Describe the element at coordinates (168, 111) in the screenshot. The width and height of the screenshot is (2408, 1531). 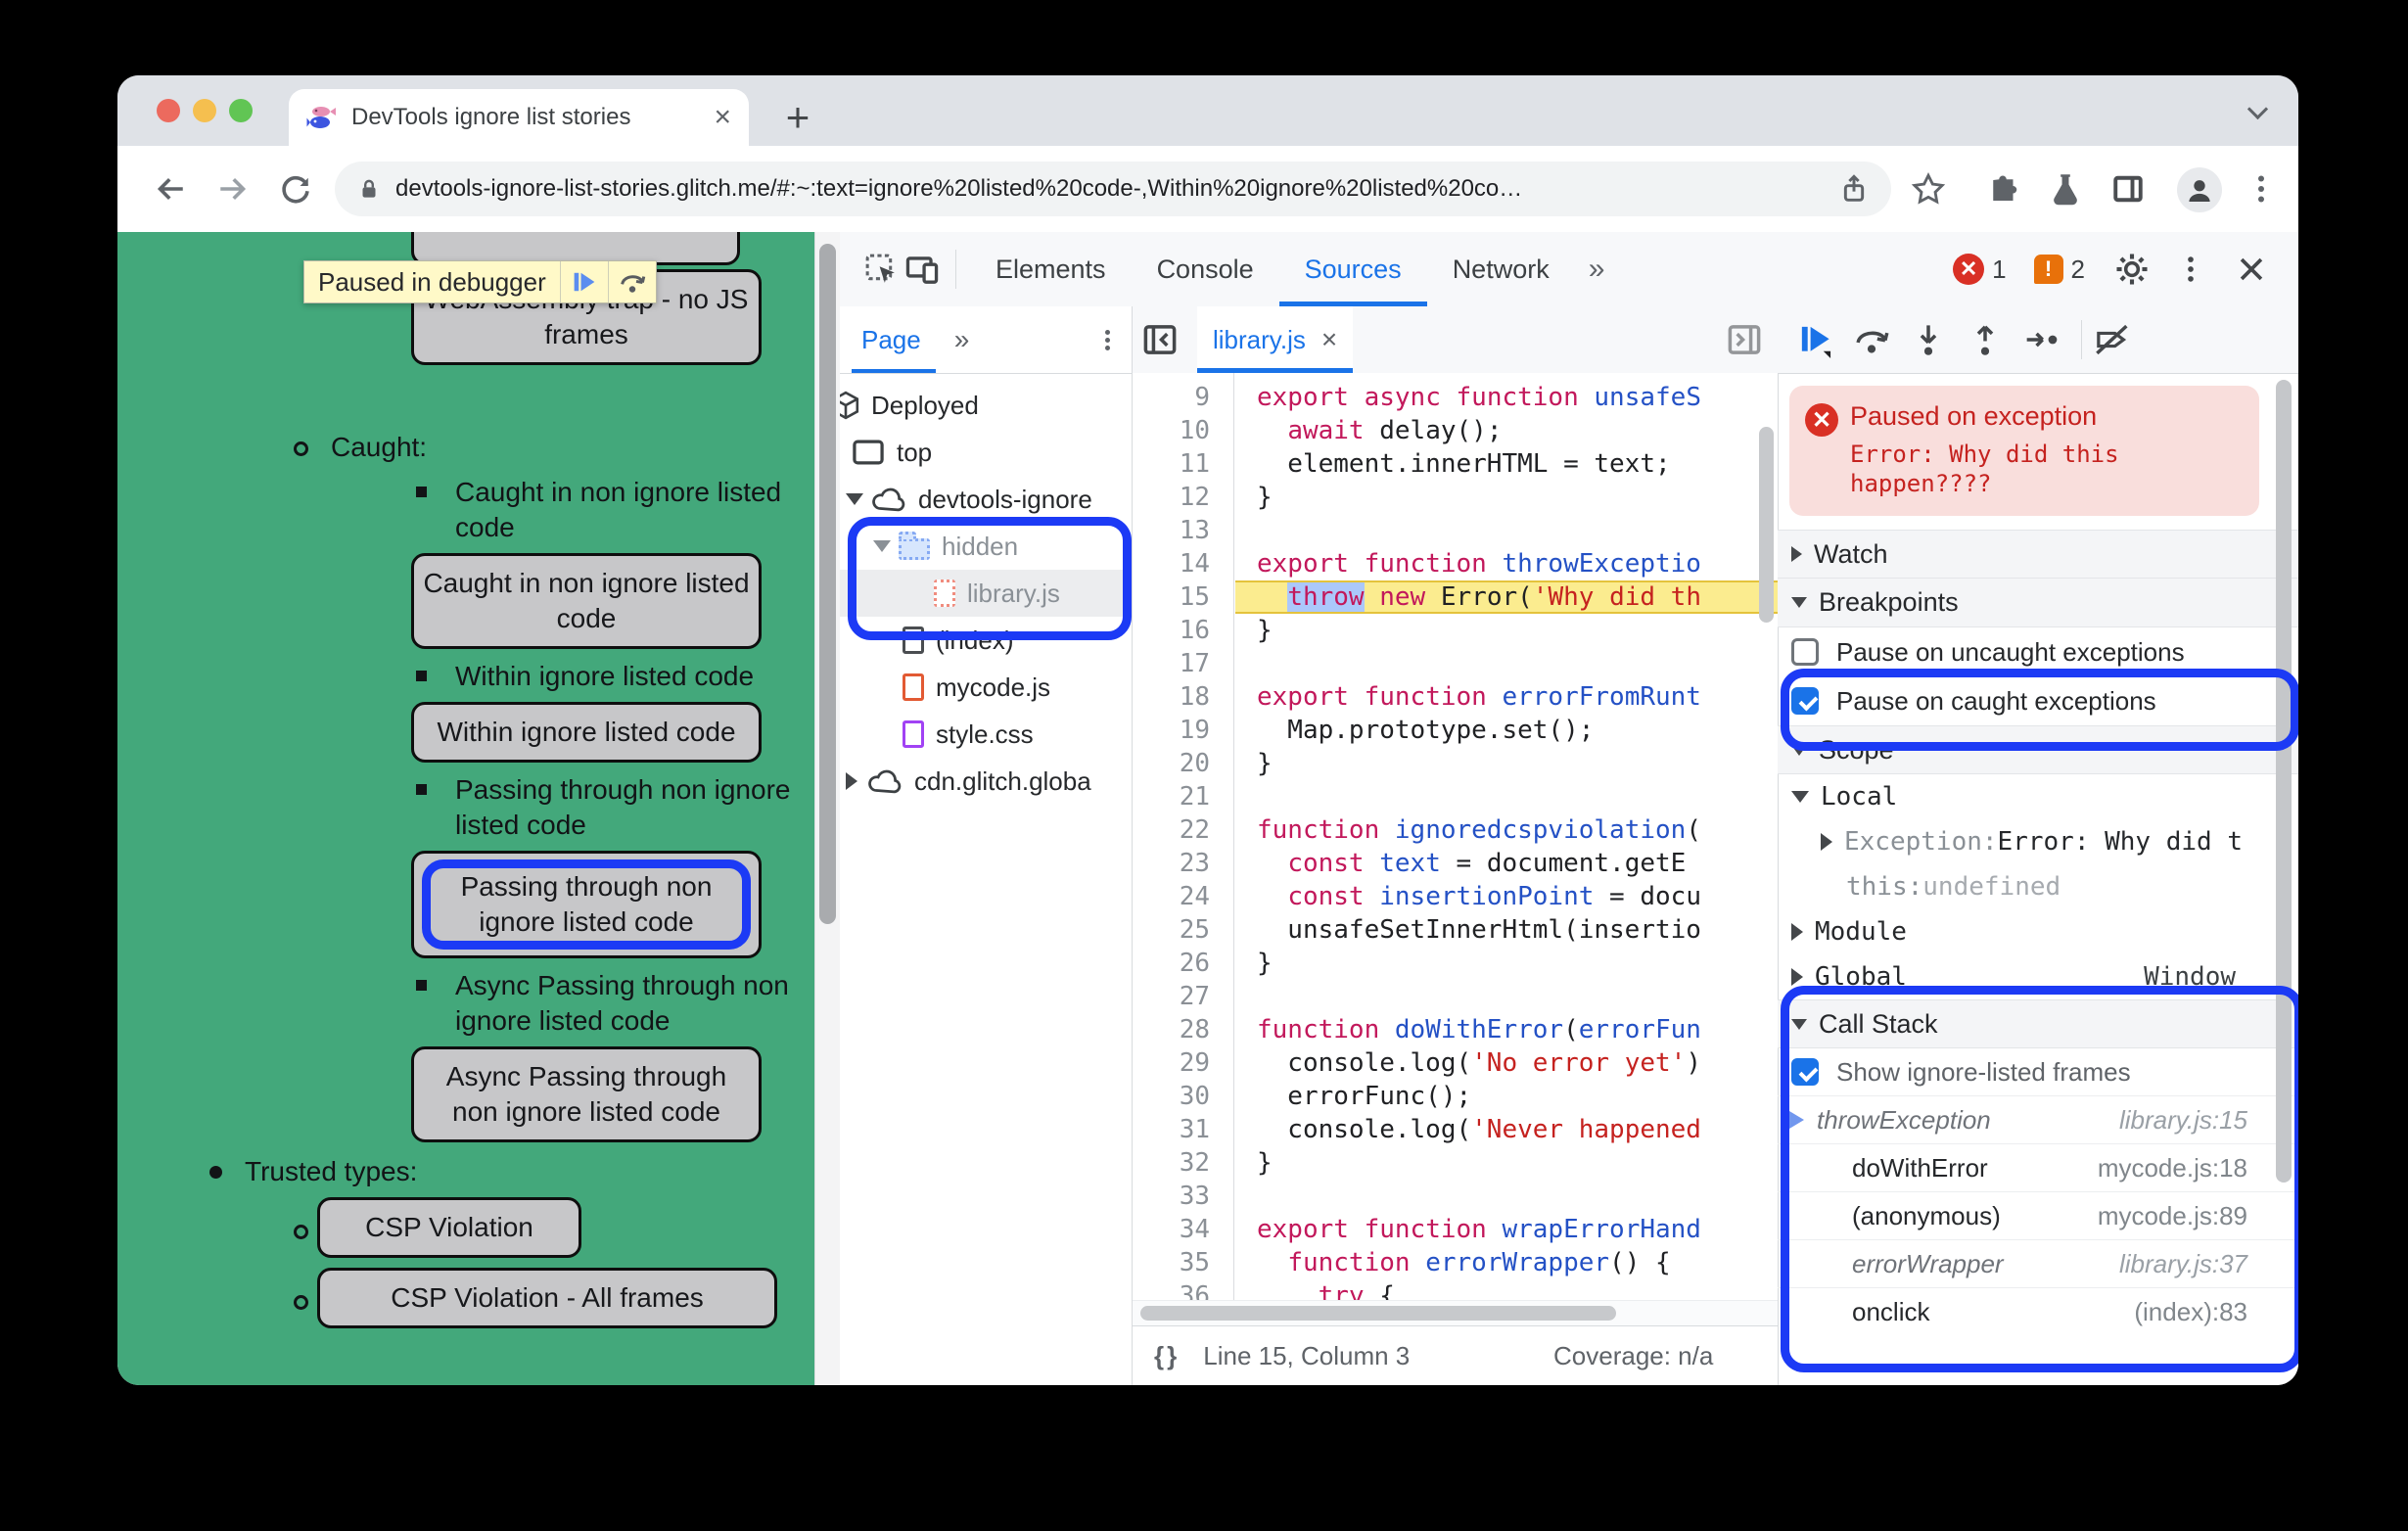
I see `close-window-icon` at that location.